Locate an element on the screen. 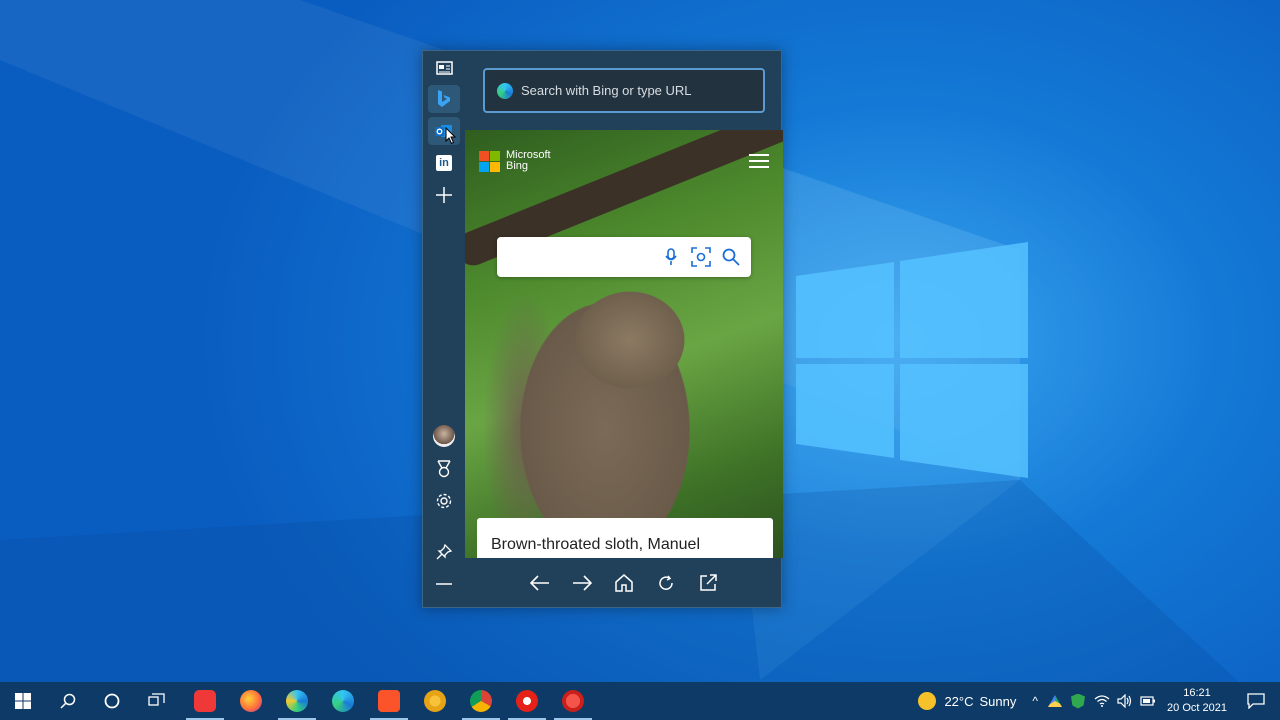 This screenshot has width=1280, height=720. microphone-icon is located at coordinates (671, 257).